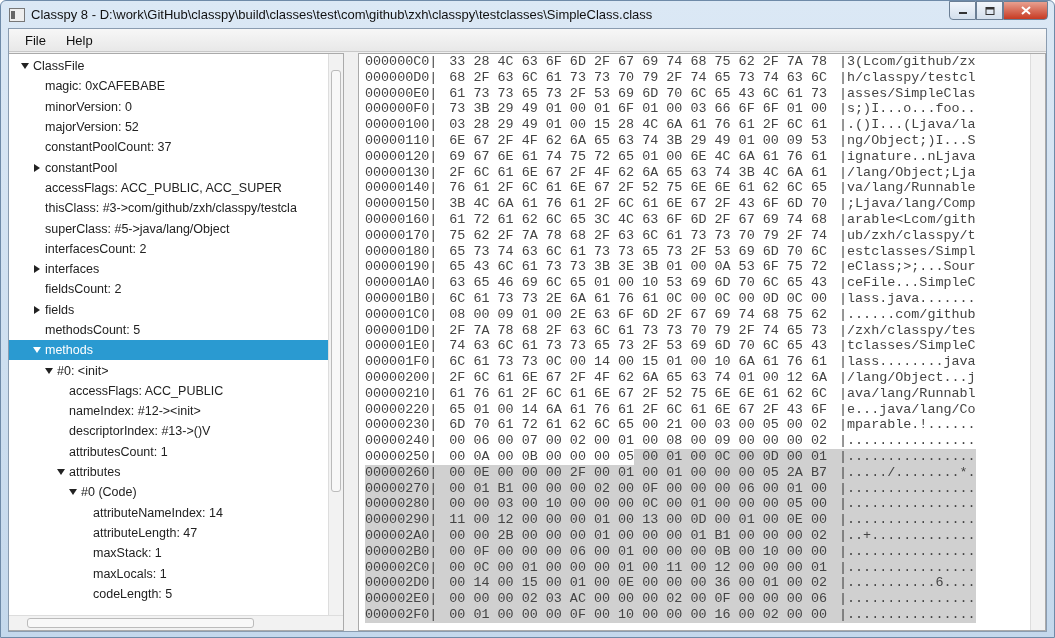 This screenshot has width=1055, height=638. I want to click on tree-item: constantPoolCount: 37, so click(168, 147).